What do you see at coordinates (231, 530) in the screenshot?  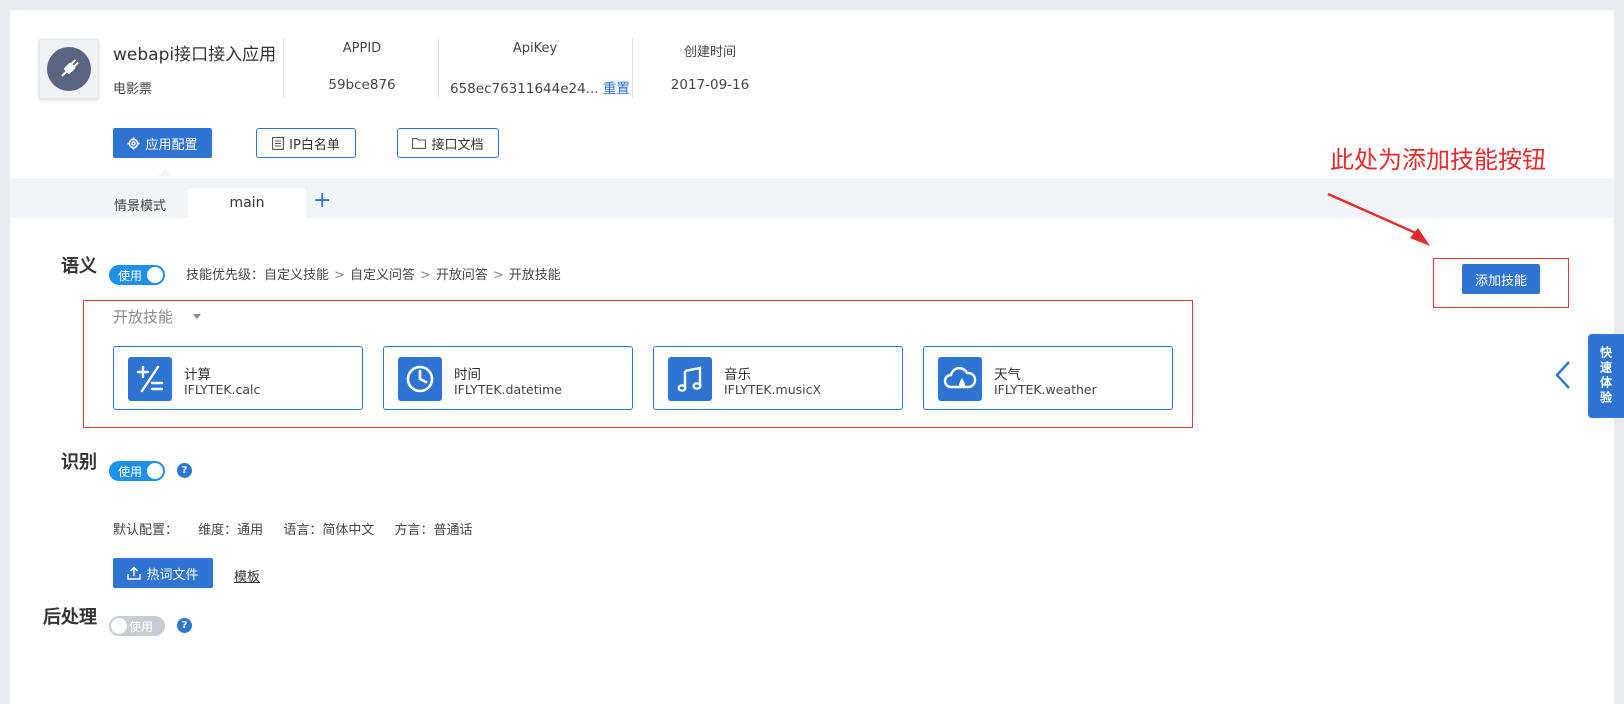 I see `dimension-value: 维度：通用` at bounding box center [231, 530].